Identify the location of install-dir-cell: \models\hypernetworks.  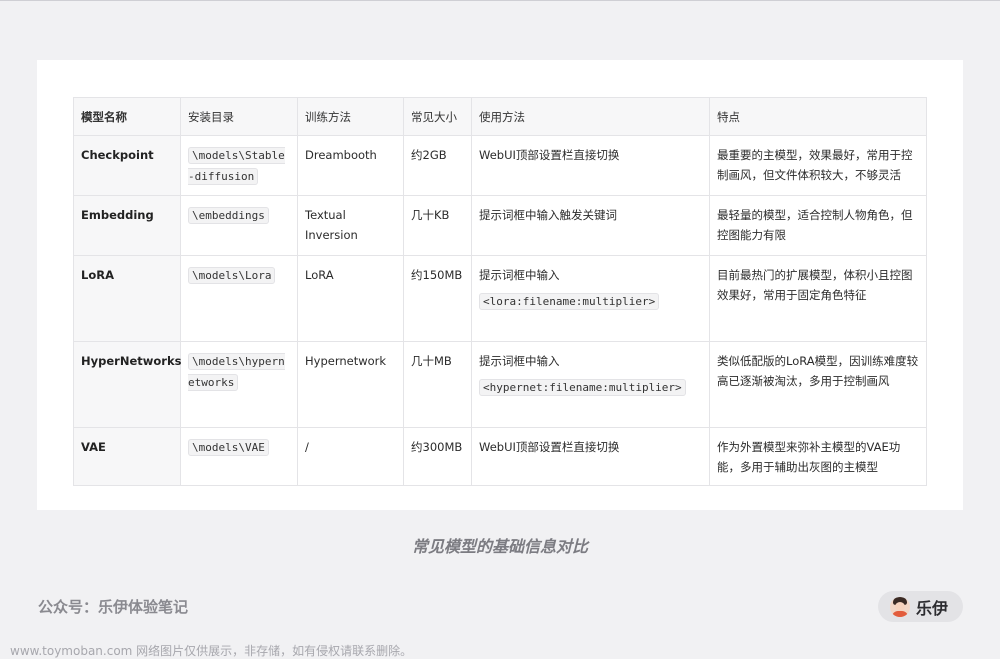
(239, 384).